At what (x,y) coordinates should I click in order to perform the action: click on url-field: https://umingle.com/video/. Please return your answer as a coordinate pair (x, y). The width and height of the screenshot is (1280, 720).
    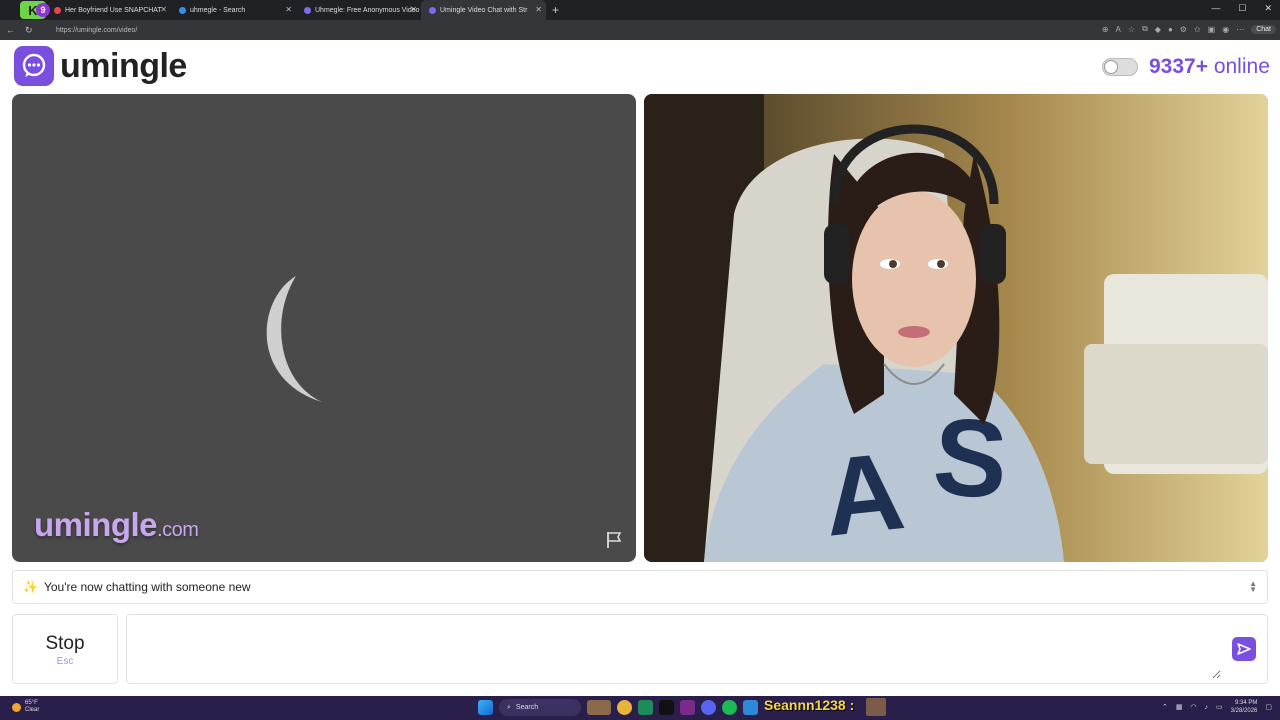
    Looking at the image, I should click on (96, 30).